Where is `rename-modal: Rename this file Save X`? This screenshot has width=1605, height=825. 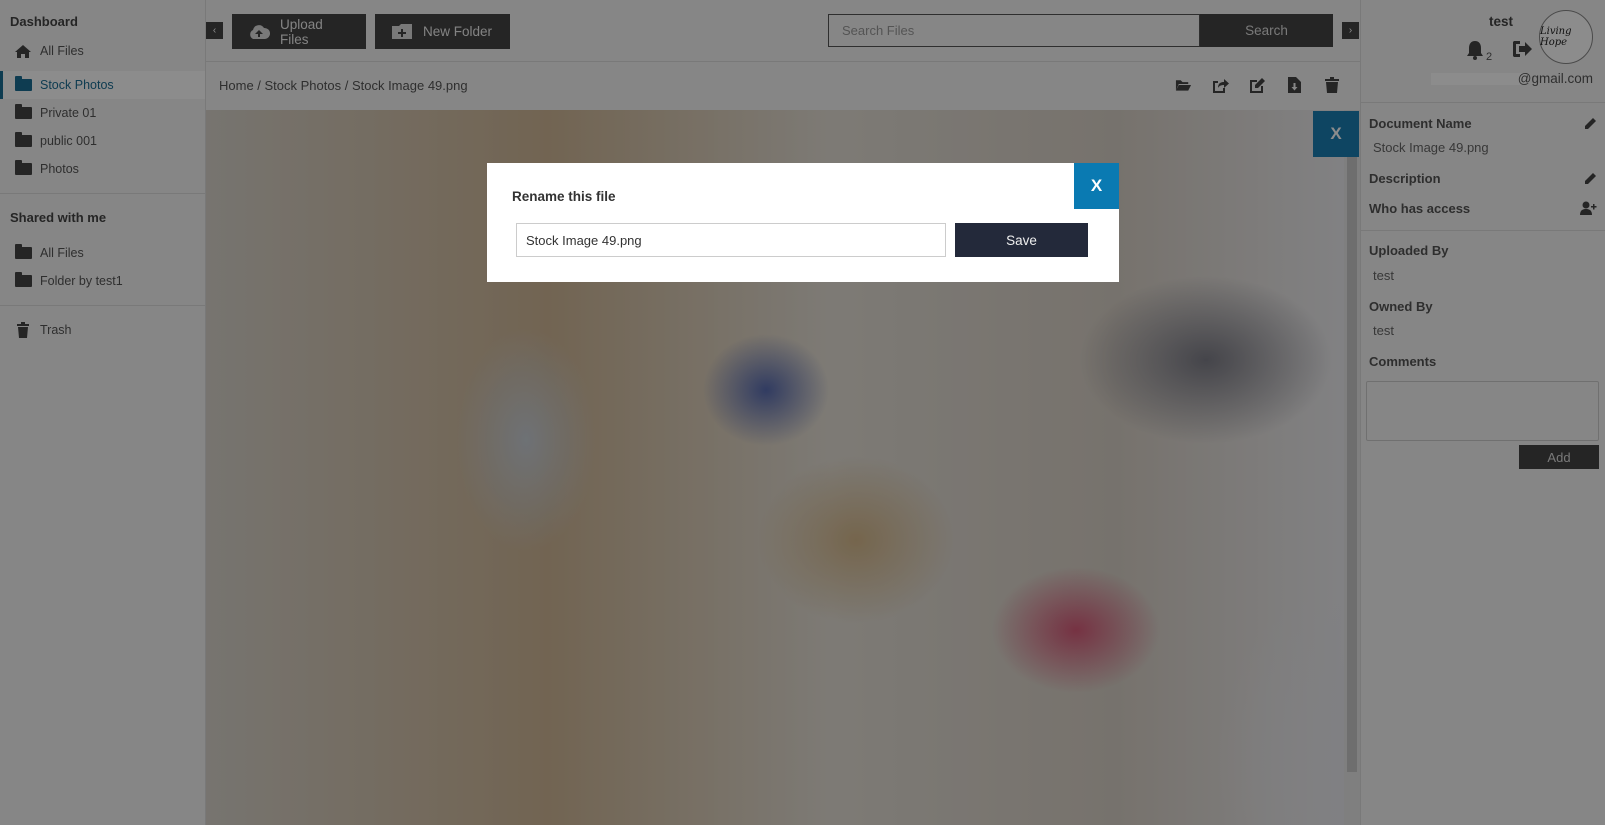 rename-modal: Rename this file Save X is located at coordinates (803, 222).